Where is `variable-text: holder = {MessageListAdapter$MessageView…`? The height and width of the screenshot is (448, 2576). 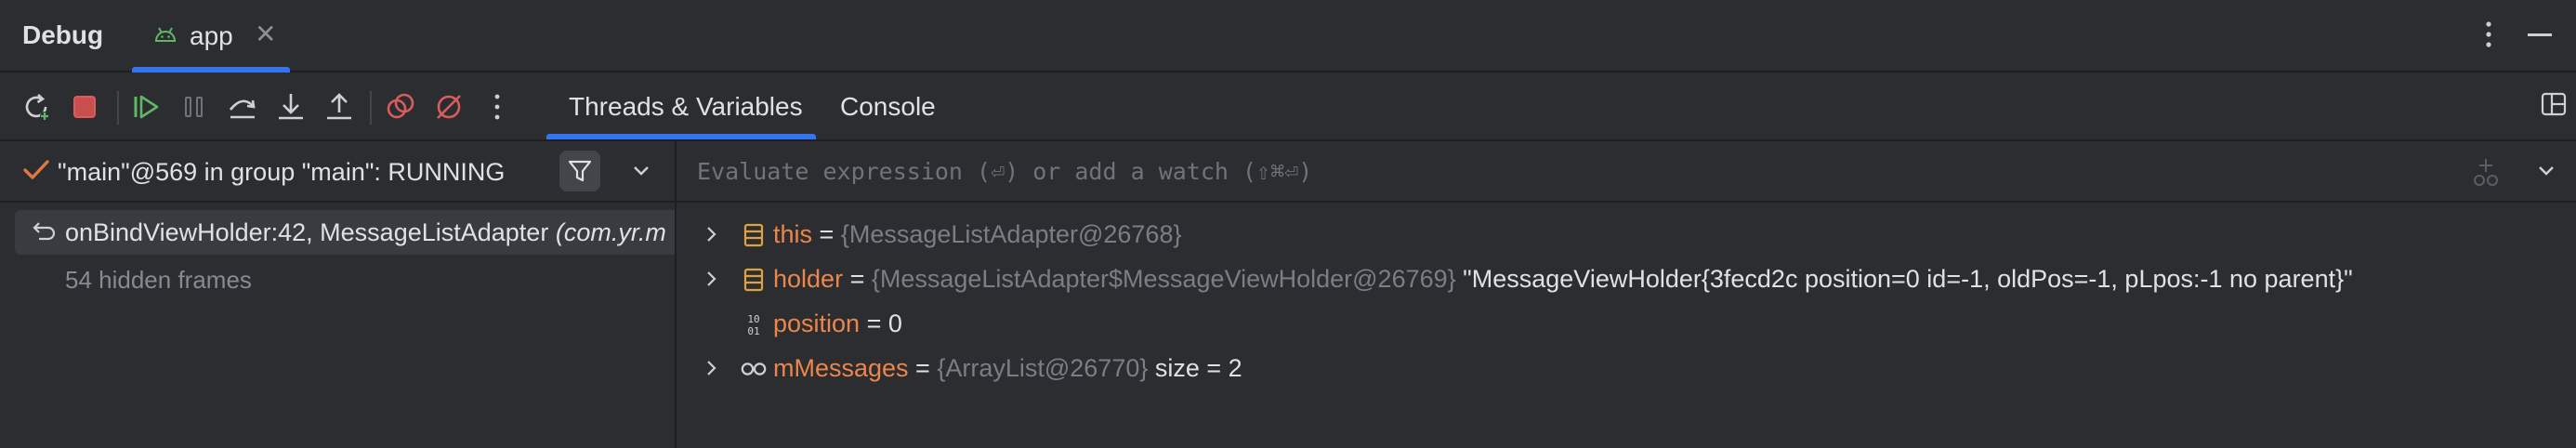 variable-text: holder = {MessageListAdapter$MessageView… is located at coordinates (1563, 280).